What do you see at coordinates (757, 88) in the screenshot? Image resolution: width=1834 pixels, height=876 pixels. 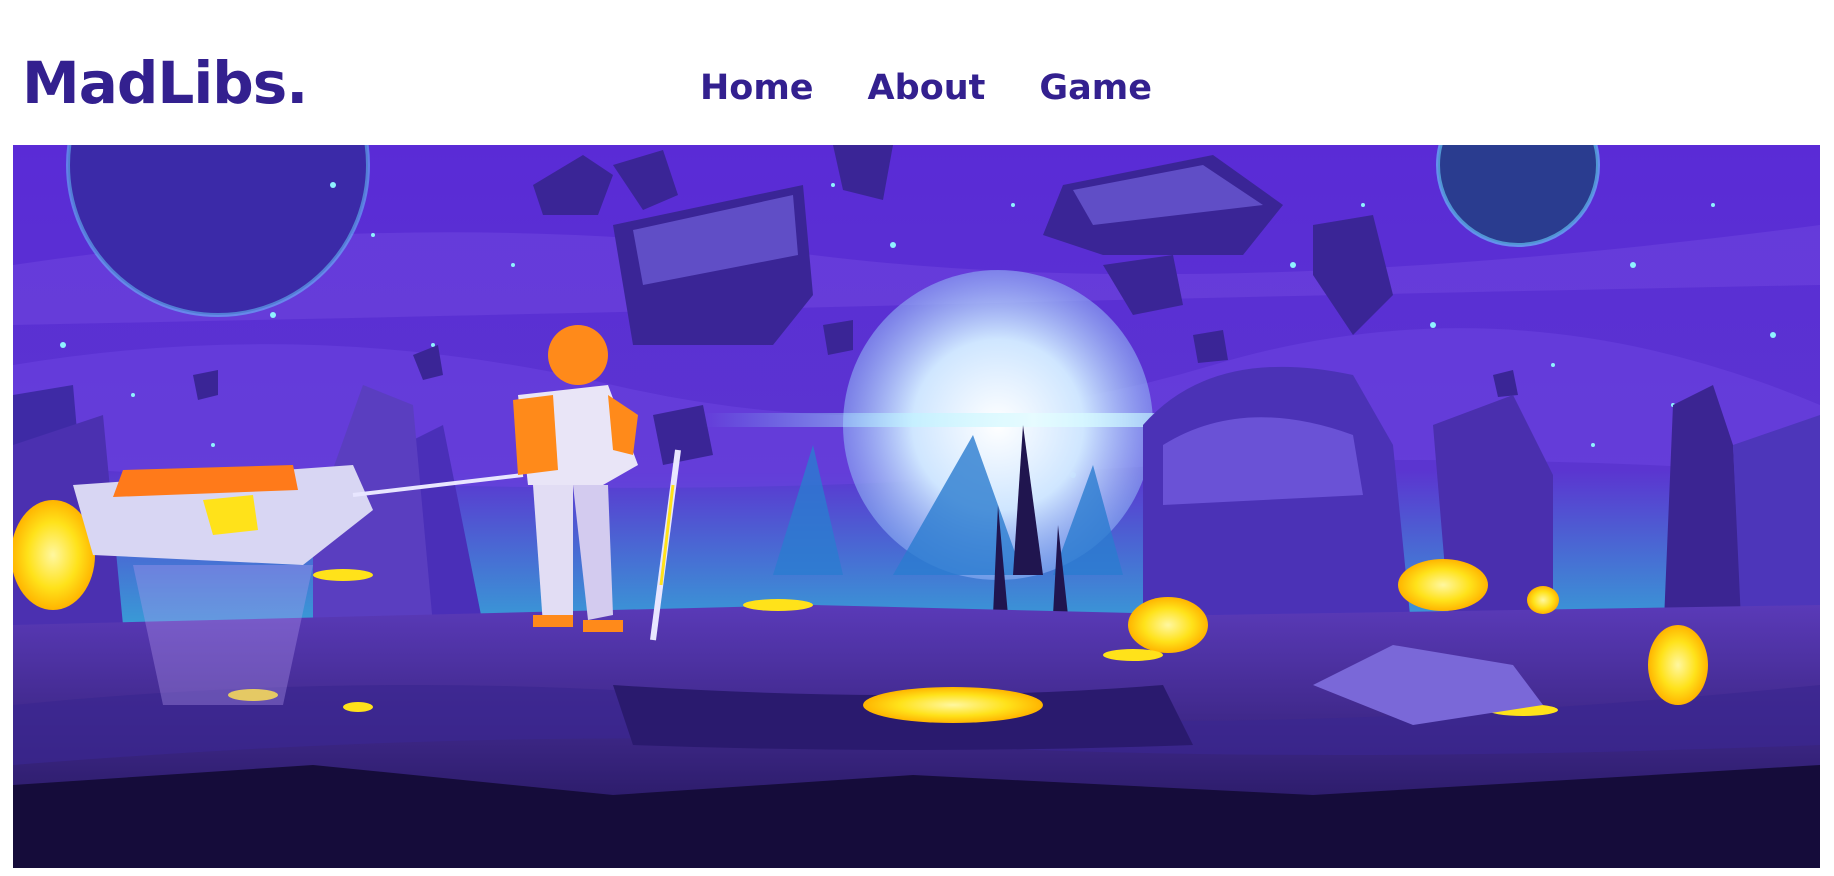 I see `nav-link-home: Home` at bounding box center [757, 88].